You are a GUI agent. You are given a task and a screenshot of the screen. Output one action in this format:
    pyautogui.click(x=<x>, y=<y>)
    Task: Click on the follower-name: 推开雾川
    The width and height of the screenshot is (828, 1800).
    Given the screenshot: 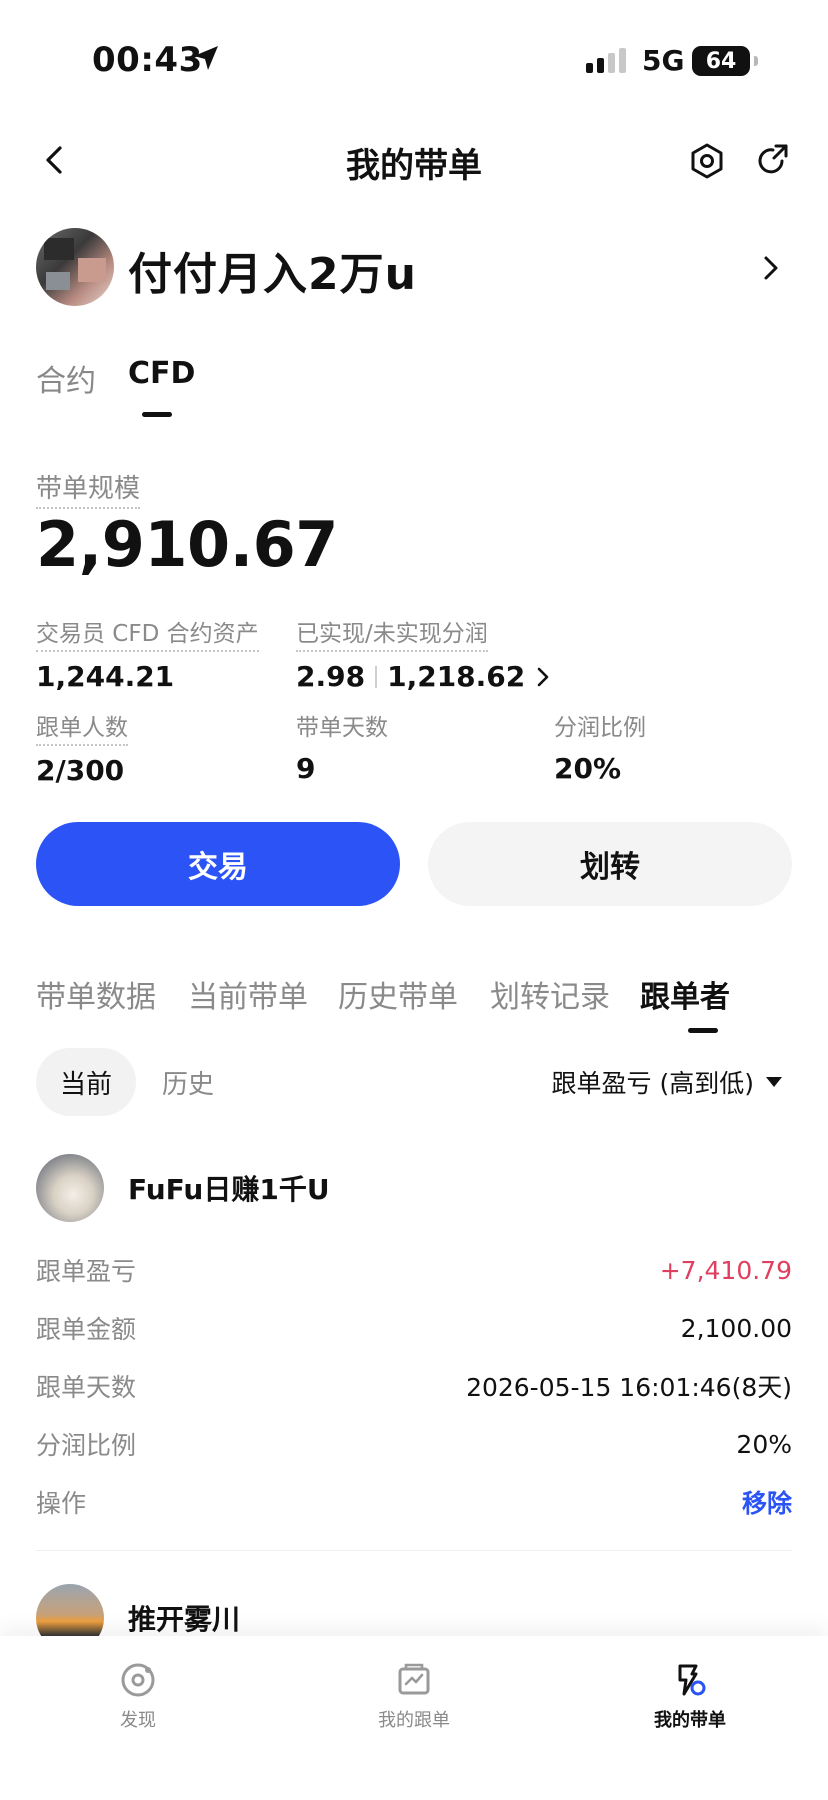 What is the action you would take?
    pyautogui.click(x=184, y=1619)
    